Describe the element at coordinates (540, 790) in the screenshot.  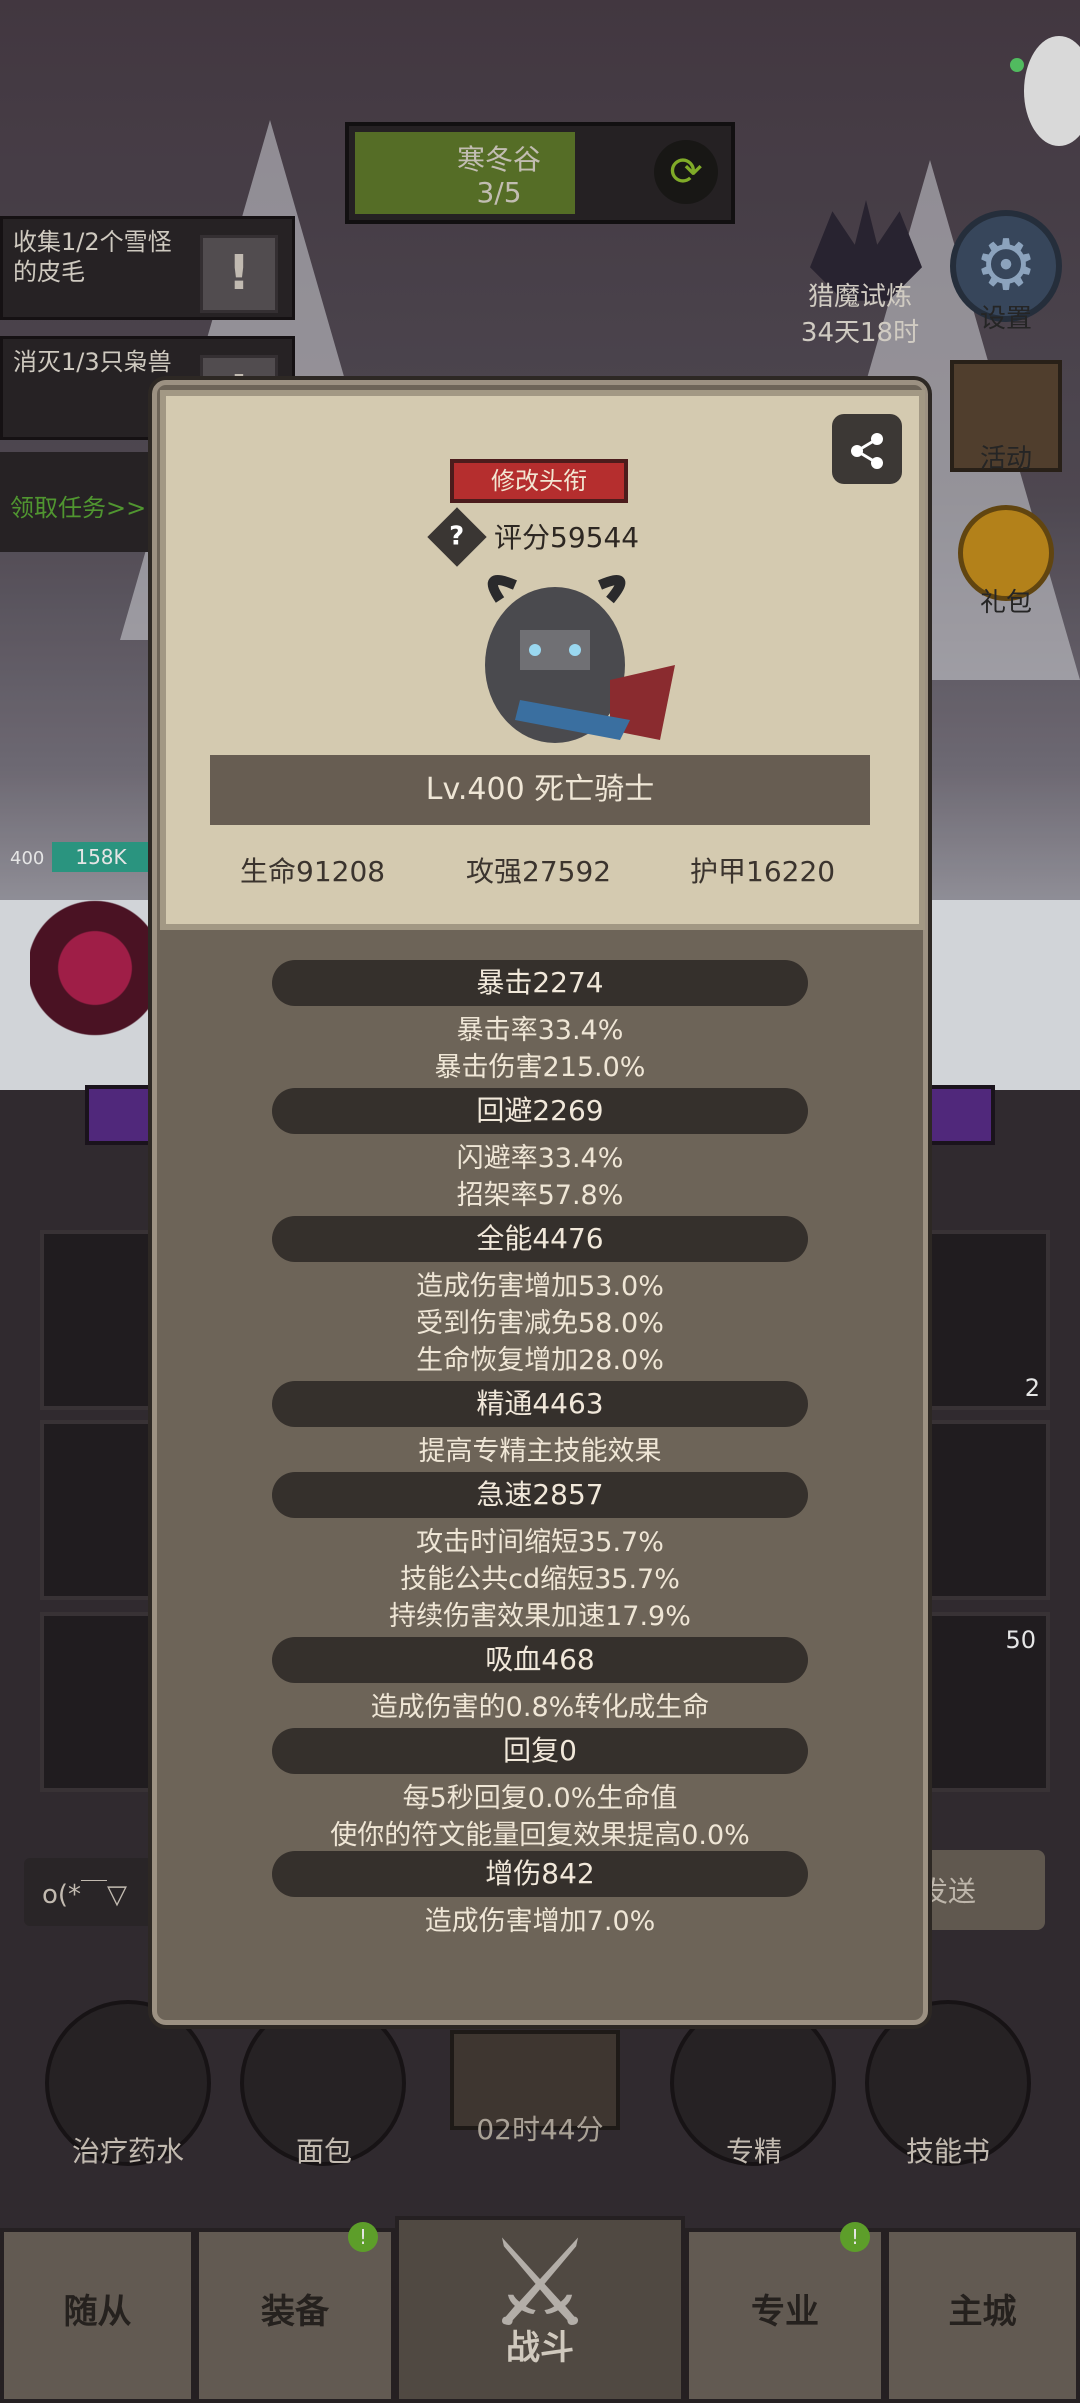
I see `character-name: Lv.400 死亡骑士` at that location.